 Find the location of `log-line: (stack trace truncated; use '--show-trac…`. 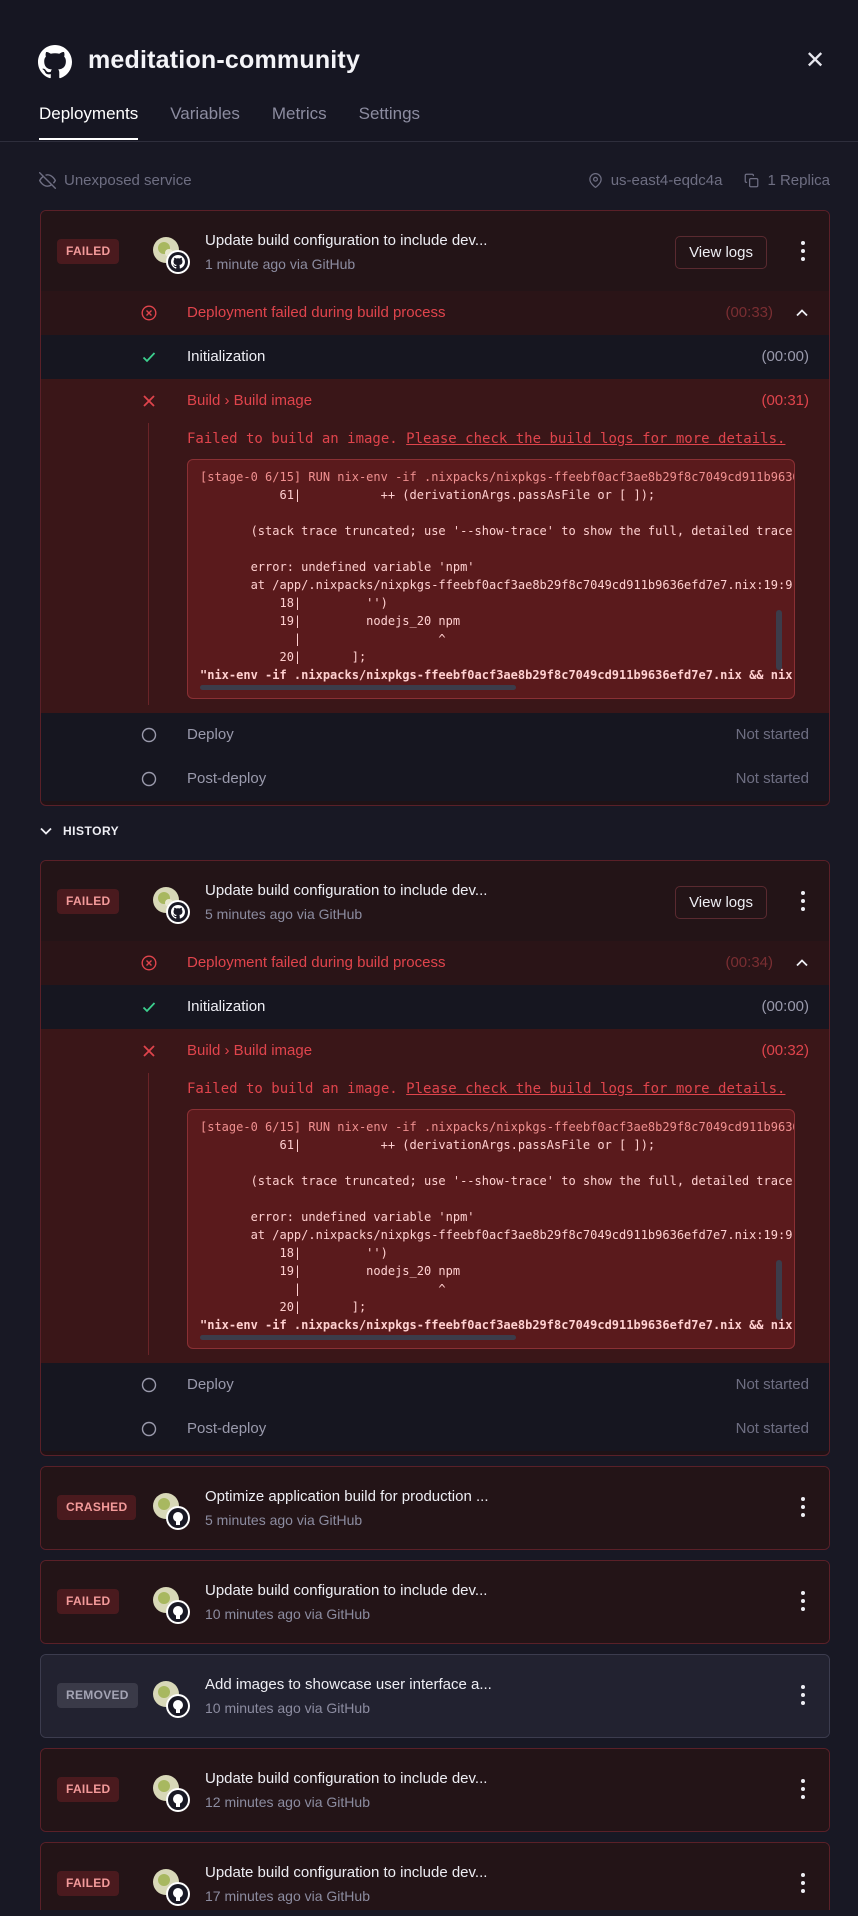

log-line: (stack trace truncated; use '--show-trac… is located at coordinates (497, 1181).